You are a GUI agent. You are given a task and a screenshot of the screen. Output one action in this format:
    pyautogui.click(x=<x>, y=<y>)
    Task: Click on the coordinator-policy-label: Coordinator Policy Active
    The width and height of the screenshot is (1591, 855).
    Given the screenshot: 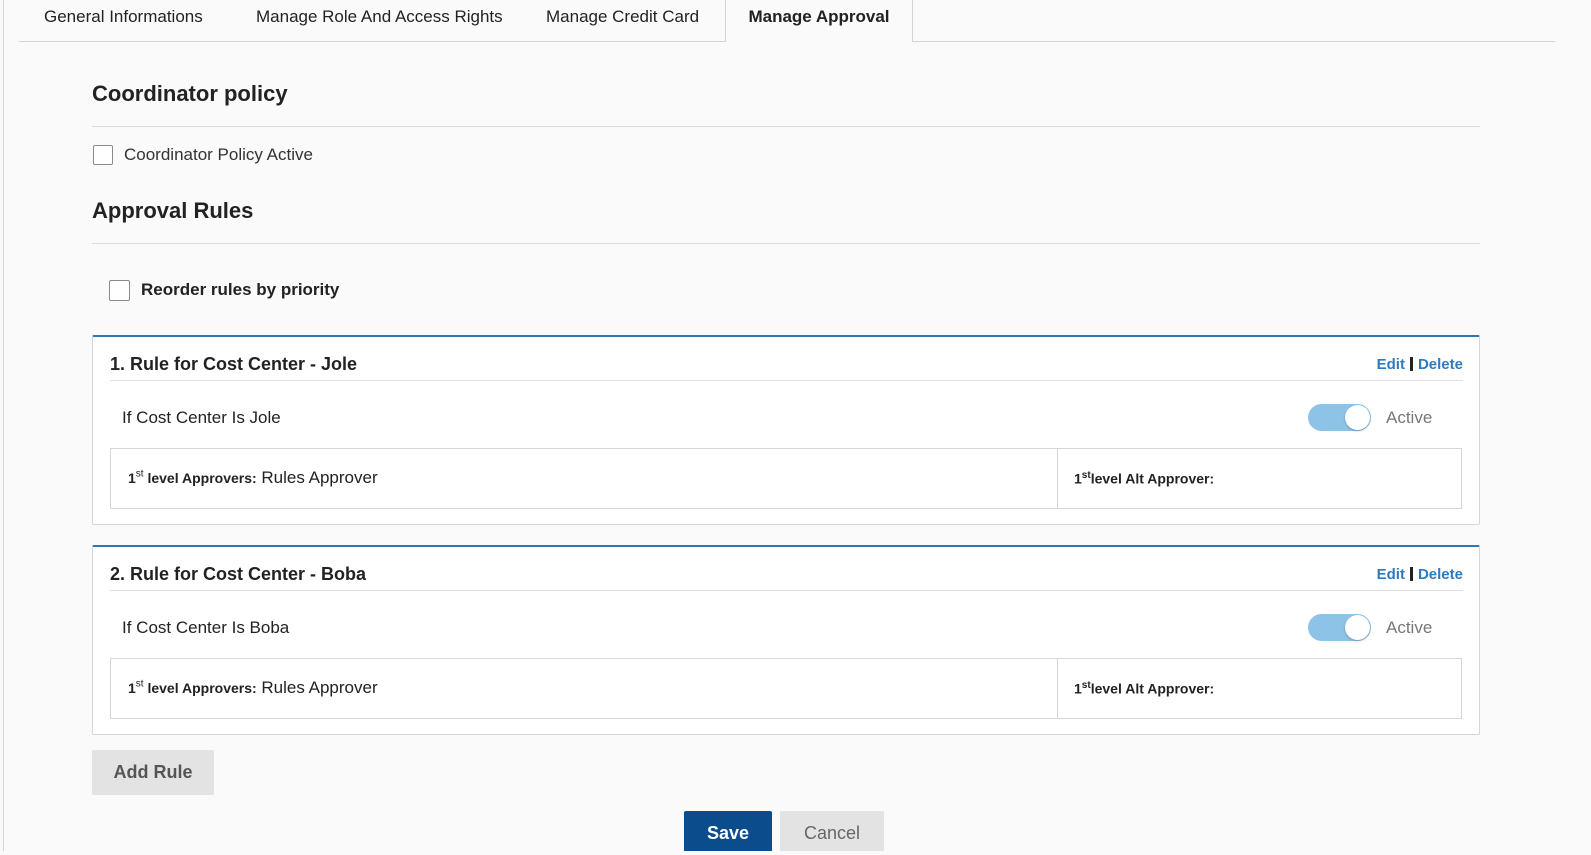 What is the action you would take?
    pyautogui.click(x=218, y=154)
    